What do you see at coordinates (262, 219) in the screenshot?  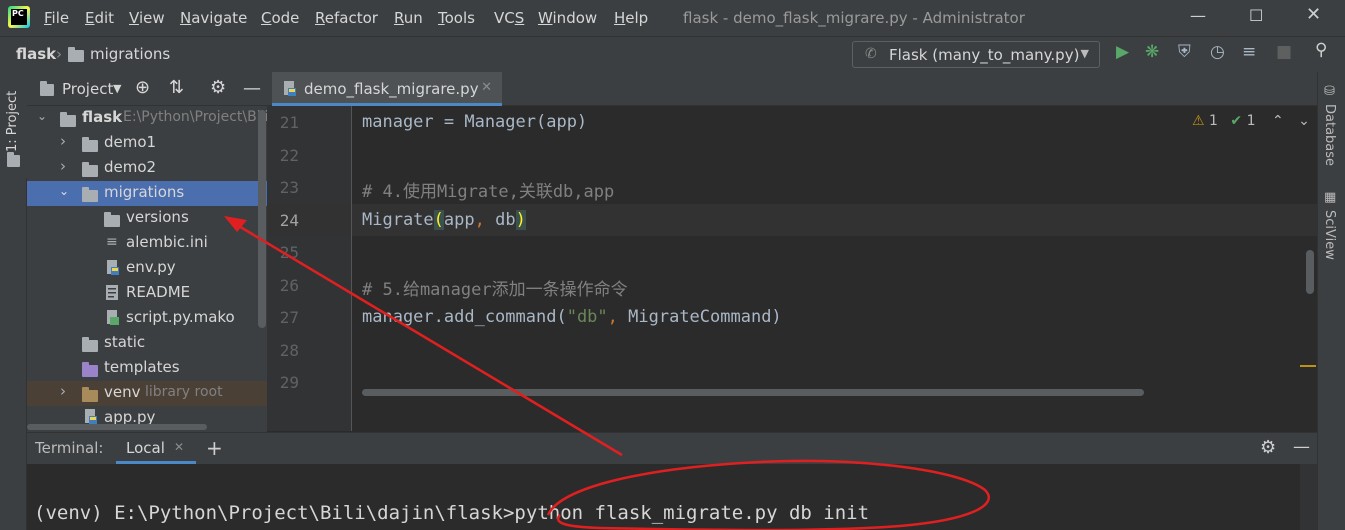 I see `project-tree-scrollbar` at bounding box center [262, 219].